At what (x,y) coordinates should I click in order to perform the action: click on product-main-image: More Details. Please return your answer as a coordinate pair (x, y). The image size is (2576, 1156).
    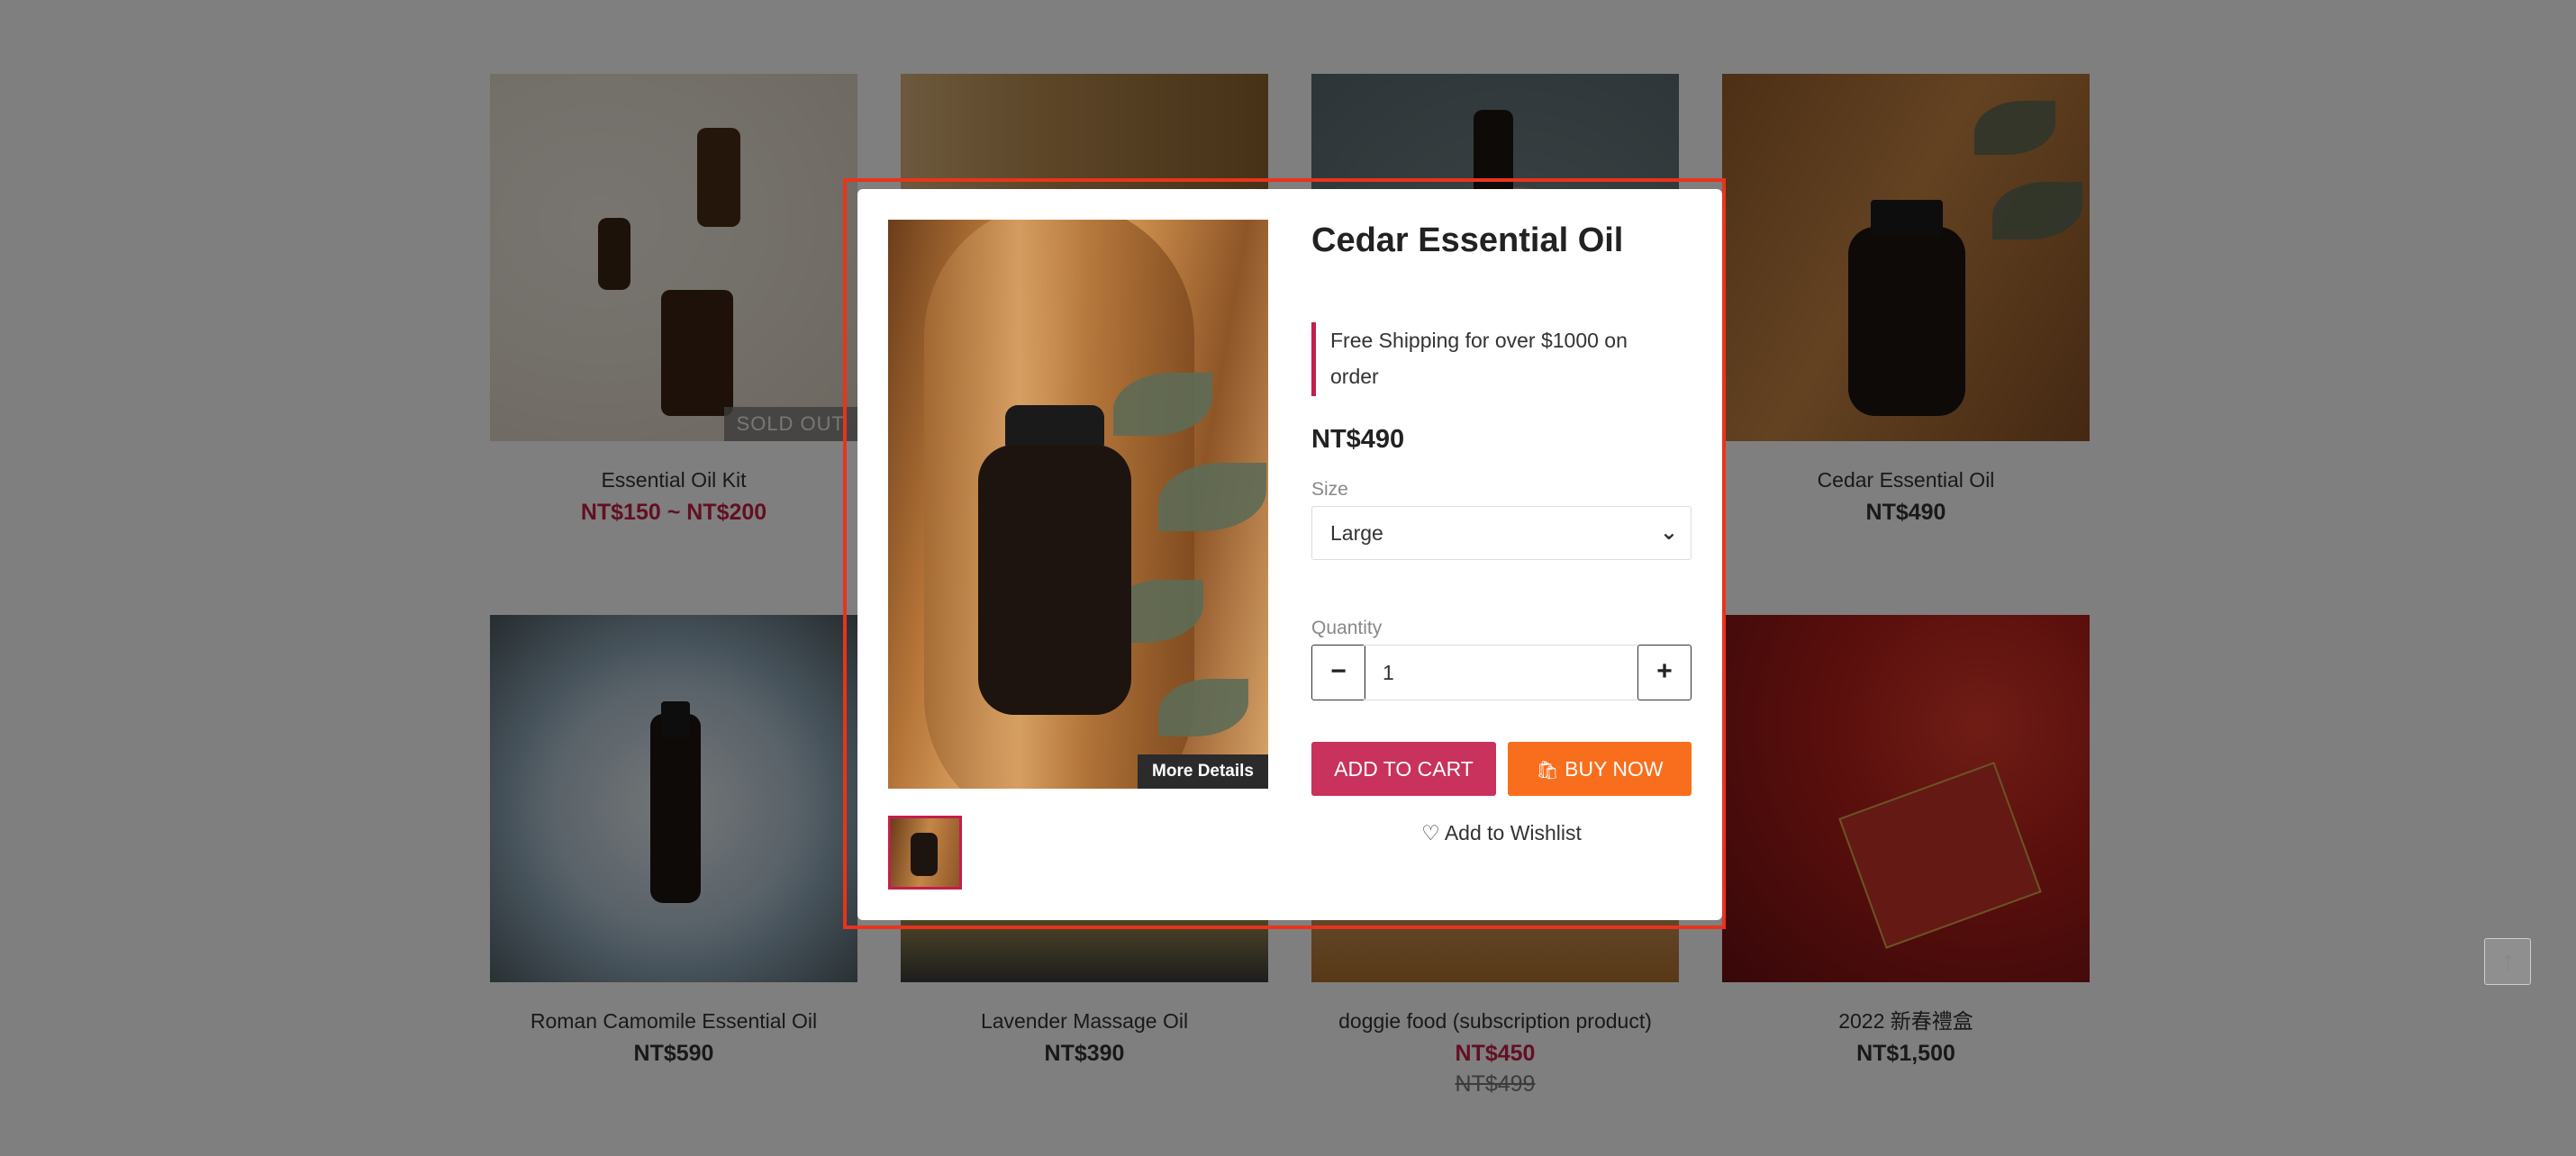
    Looking at the image, I should click on (1078, 504).